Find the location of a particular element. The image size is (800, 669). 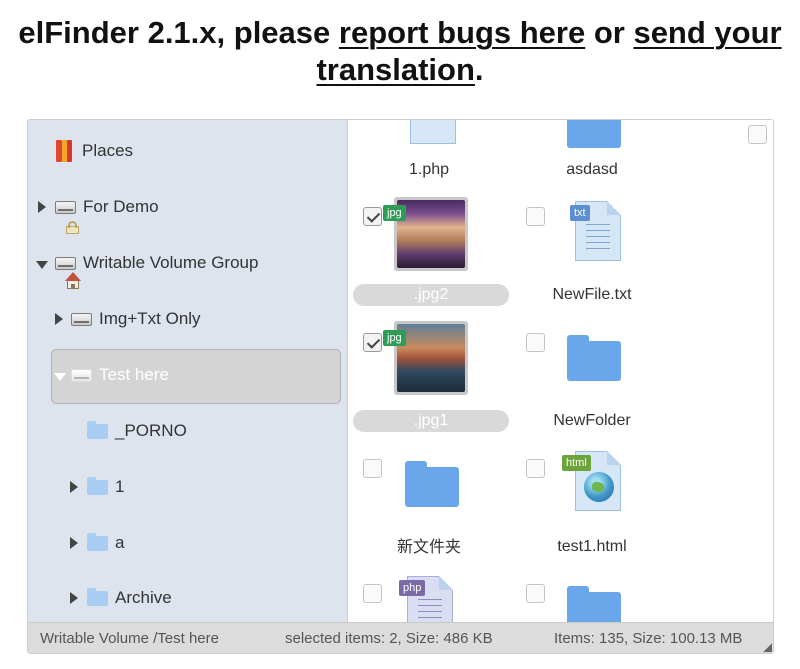

nav-folder-1-label: 1 is located at coordinates (120, 486).